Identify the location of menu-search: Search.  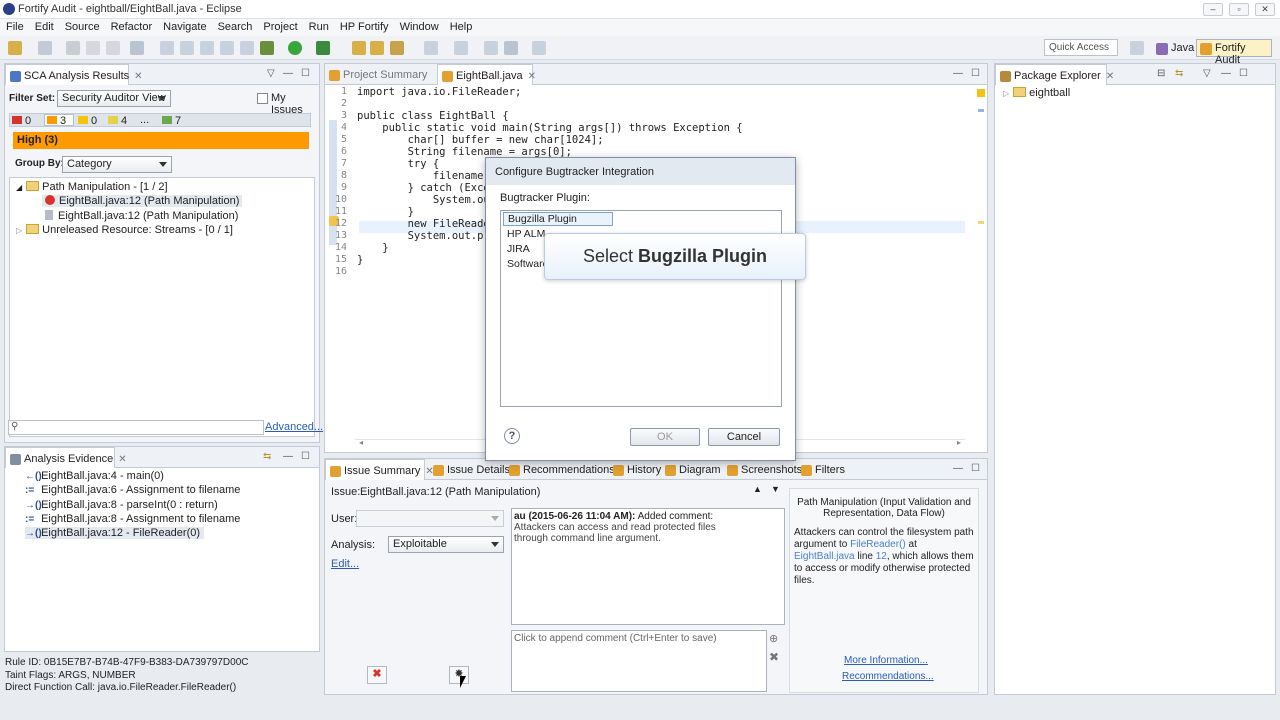
(235, 26).